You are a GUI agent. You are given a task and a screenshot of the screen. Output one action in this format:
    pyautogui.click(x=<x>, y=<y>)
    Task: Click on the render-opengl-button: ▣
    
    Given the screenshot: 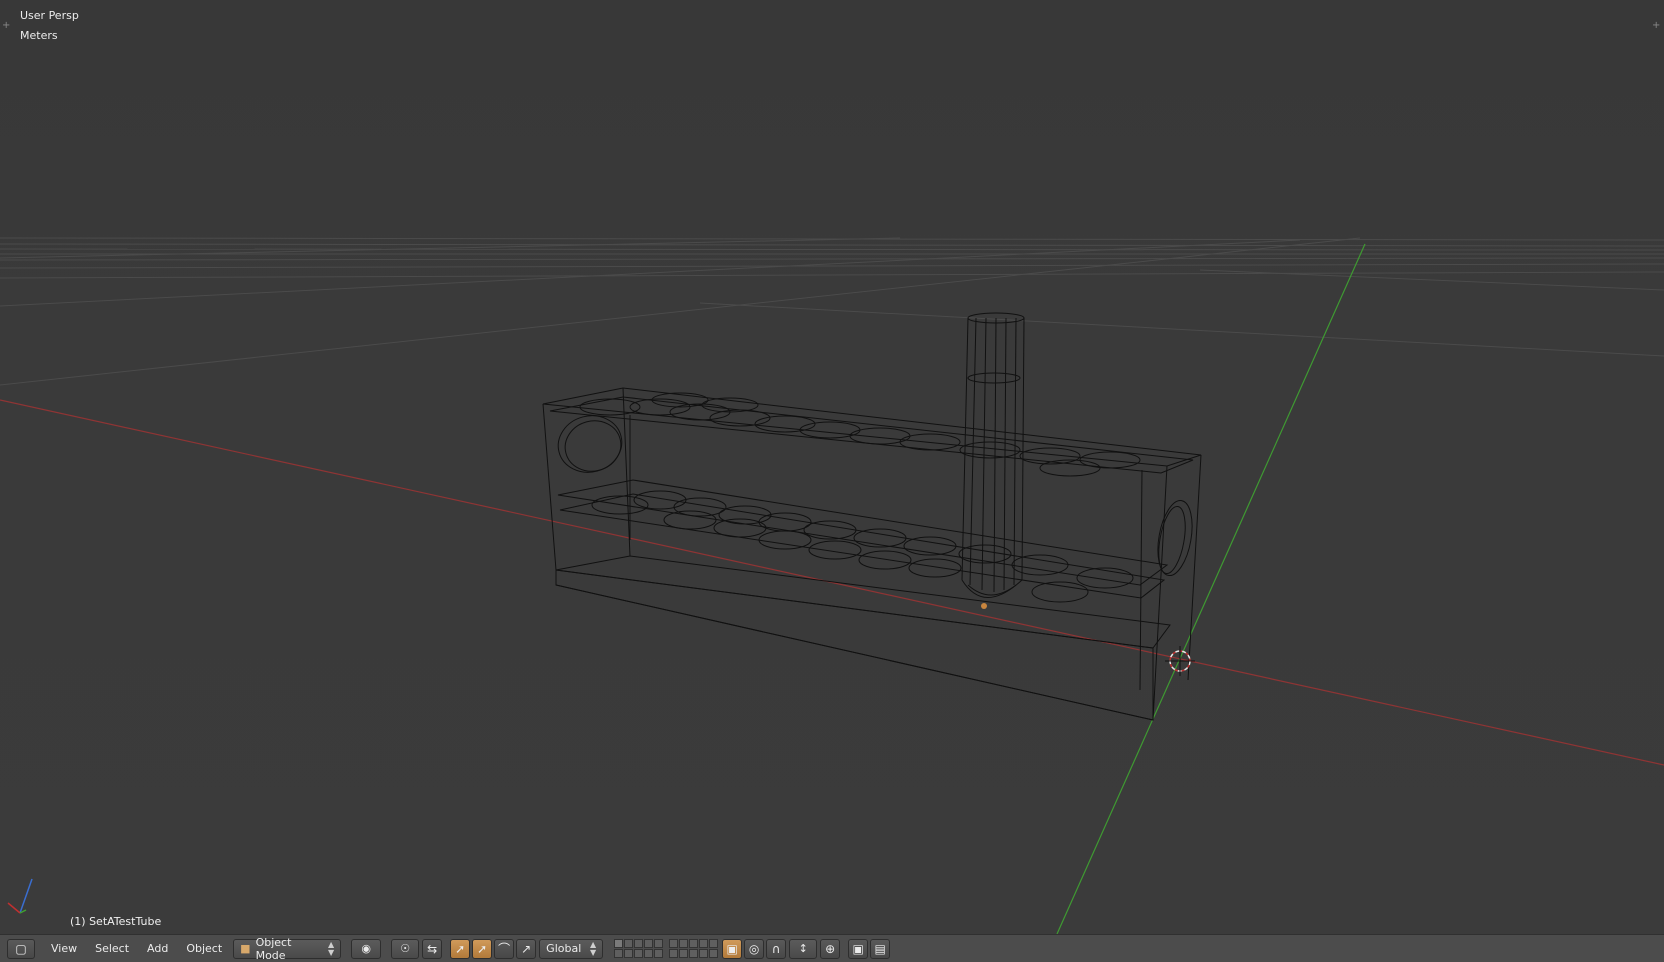 What is the action you would take?
    pyautogui.click(x=858, y=948)
    